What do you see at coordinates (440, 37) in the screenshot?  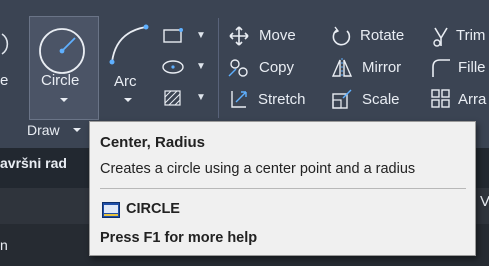 I see `trim-icon` at bounding box center [440, 37].